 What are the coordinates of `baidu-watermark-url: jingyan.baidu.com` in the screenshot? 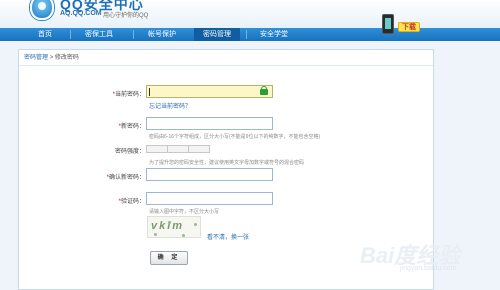 It's located at (428, 268).